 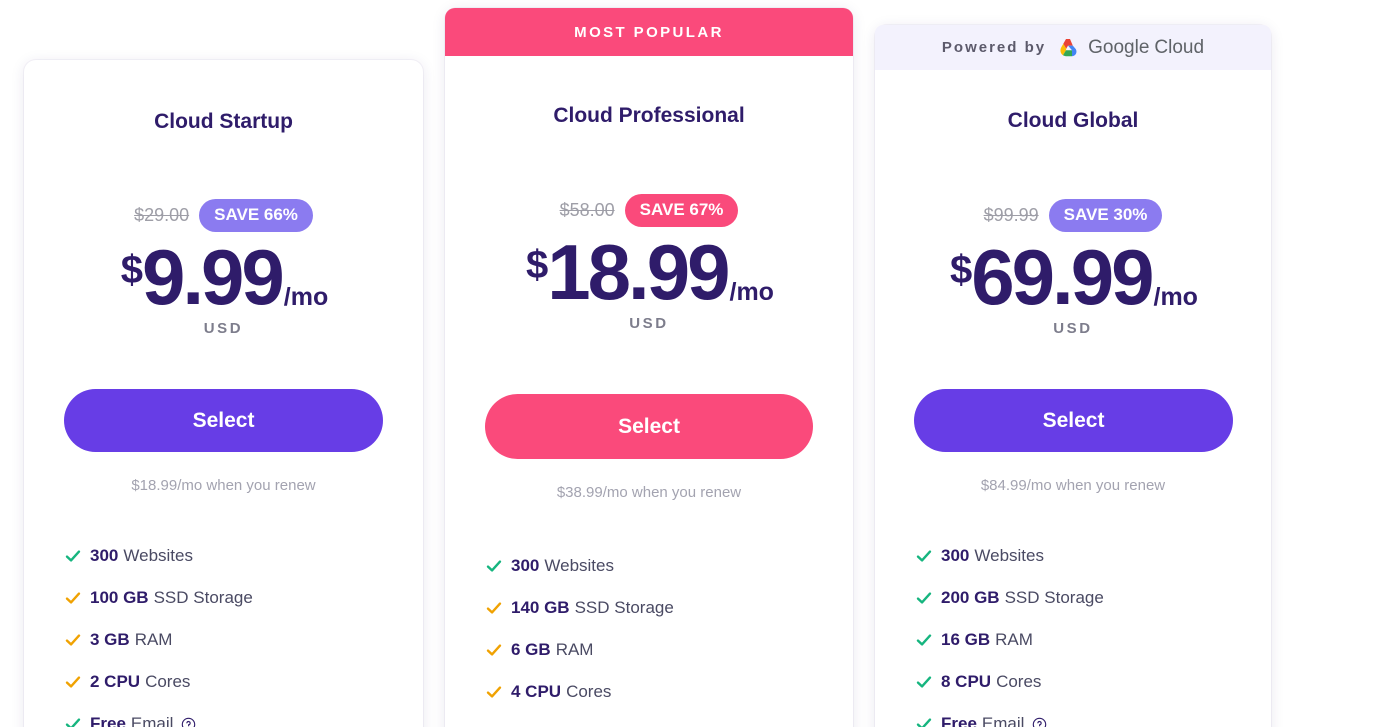 I want to click on cloud-wordmark: Cloud, so click(x=1179, y=47).